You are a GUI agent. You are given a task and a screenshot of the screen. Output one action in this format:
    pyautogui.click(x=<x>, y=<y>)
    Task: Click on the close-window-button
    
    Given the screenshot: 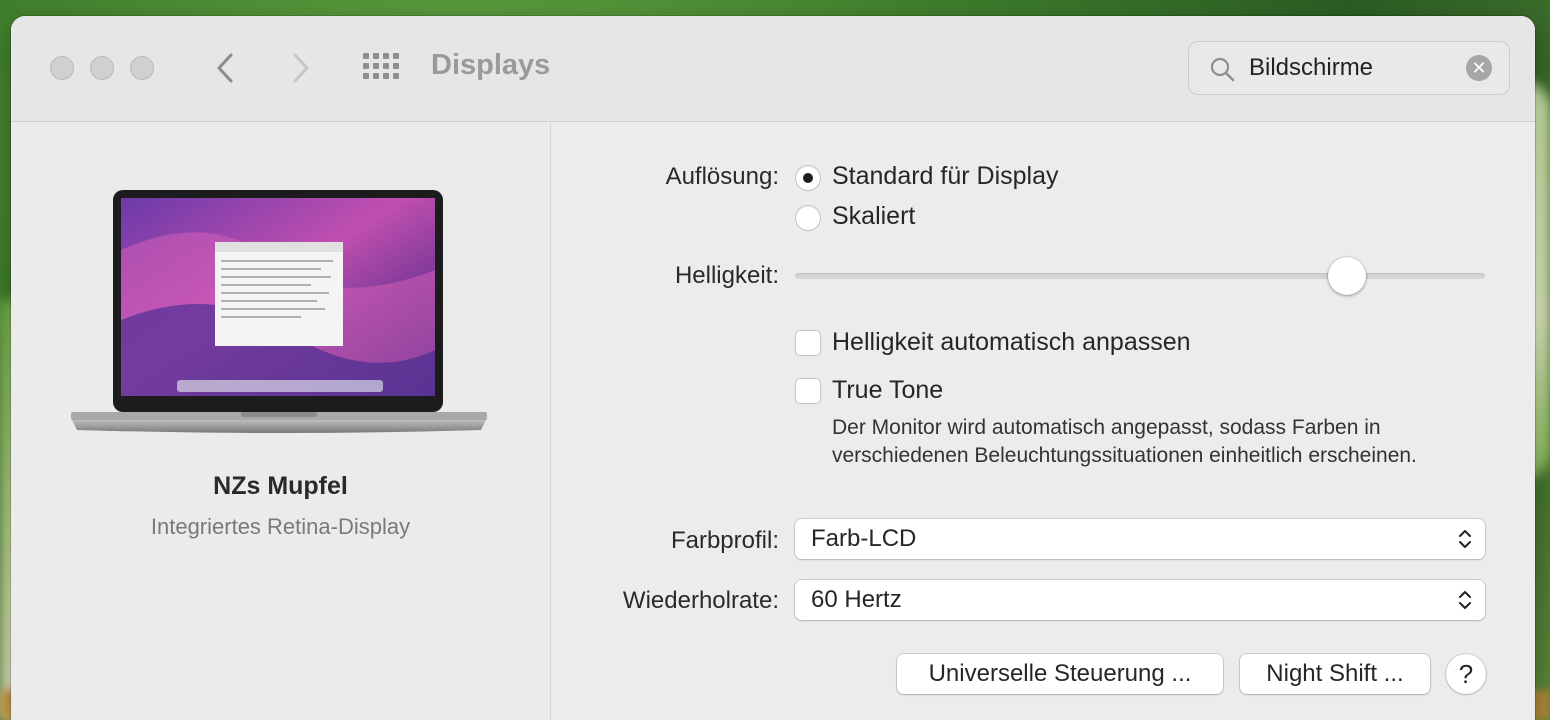 What is the action you would take?
    pyautogui.click(x=62, y=68)
    